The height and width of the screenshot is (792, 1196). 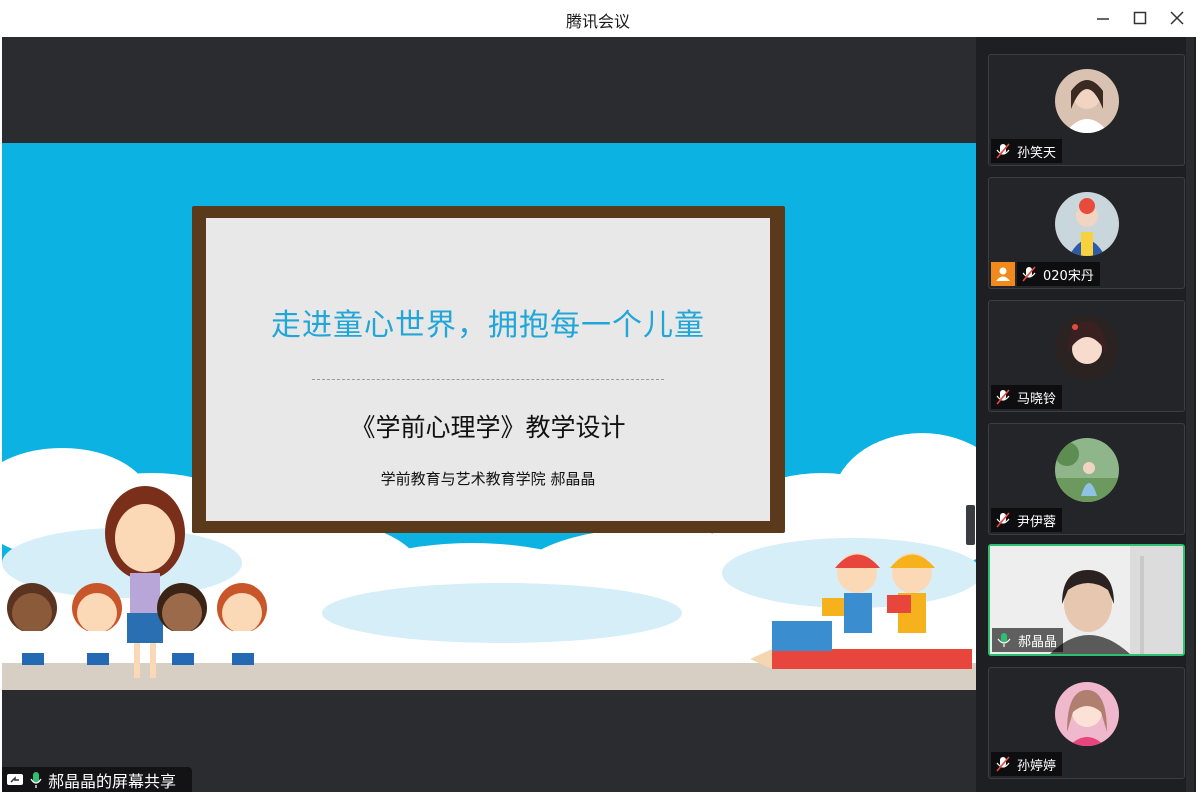 I want to click on participant-name: 孙笑天, so click(x=1037, y=153).